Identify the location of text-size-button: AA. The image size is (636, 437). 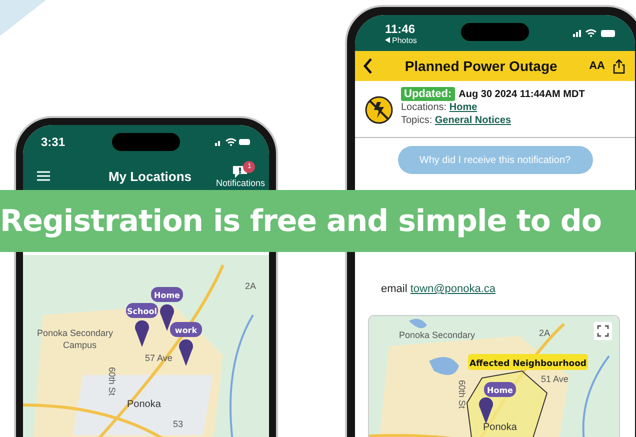
(597, 66).